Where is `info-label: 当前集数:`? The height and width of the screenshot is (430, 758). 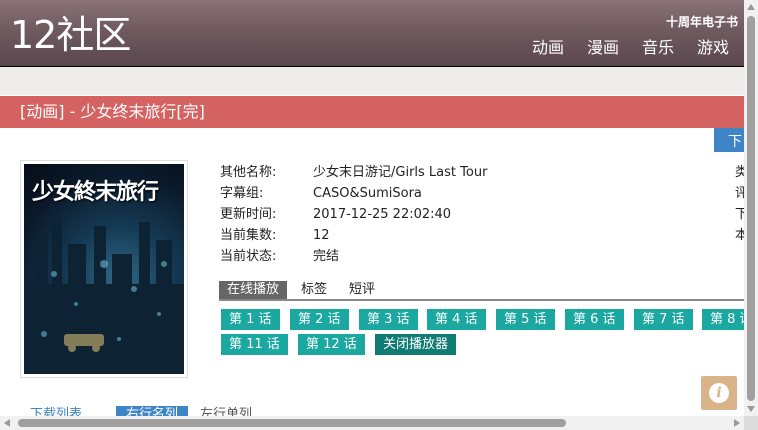 info-label: 当前集数: is located at coordinates (248, 235).